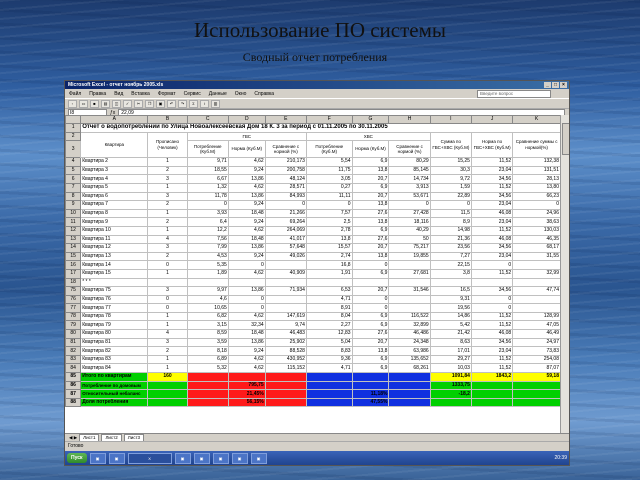 This screenshot has height=480, width=640. What do you see at coordinates (207, 359) in the screenshot?
I see `cell: 6,89` at bounding box center [207, 359].